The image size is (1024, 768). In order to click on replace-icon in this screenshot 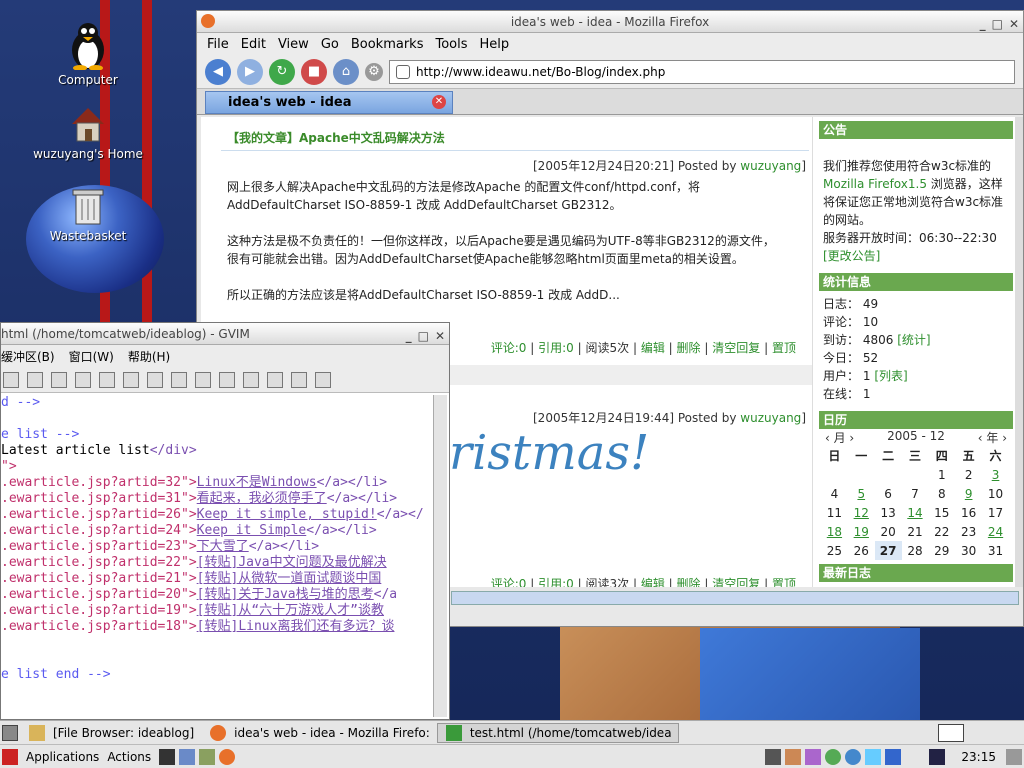, I will do `click(131, 379)`.